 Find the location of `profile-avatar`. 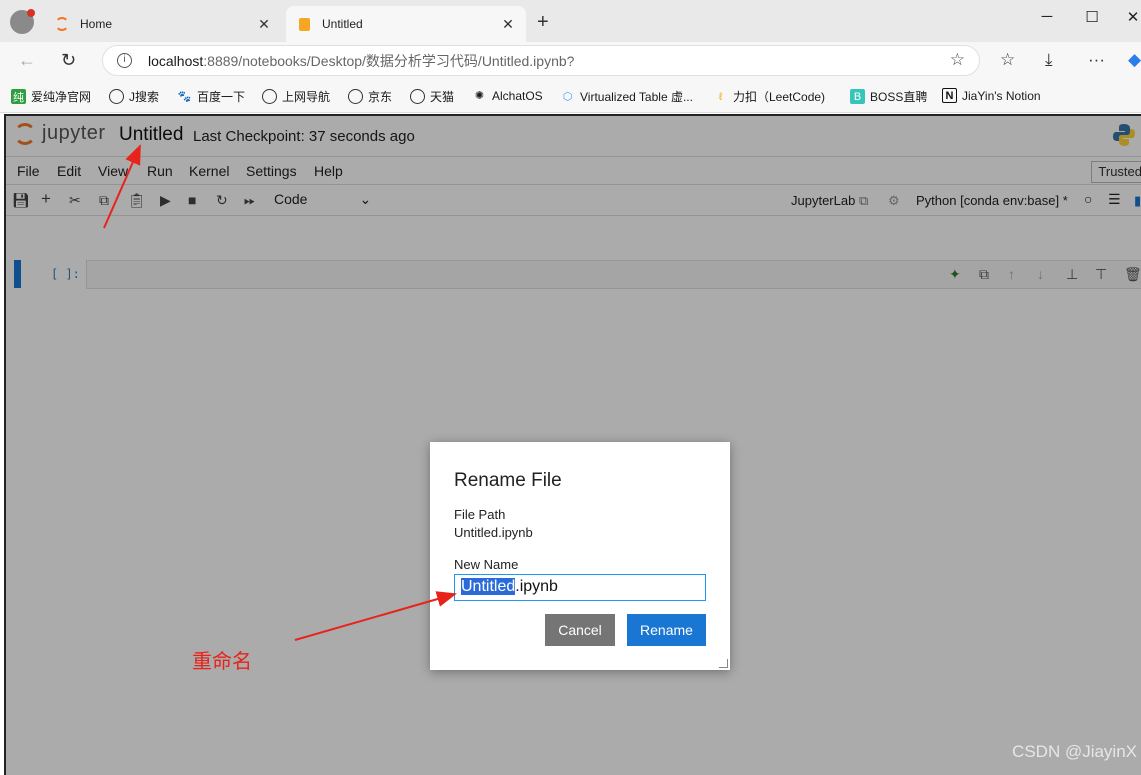

profile-avatar is located at coordinates (22, 21).